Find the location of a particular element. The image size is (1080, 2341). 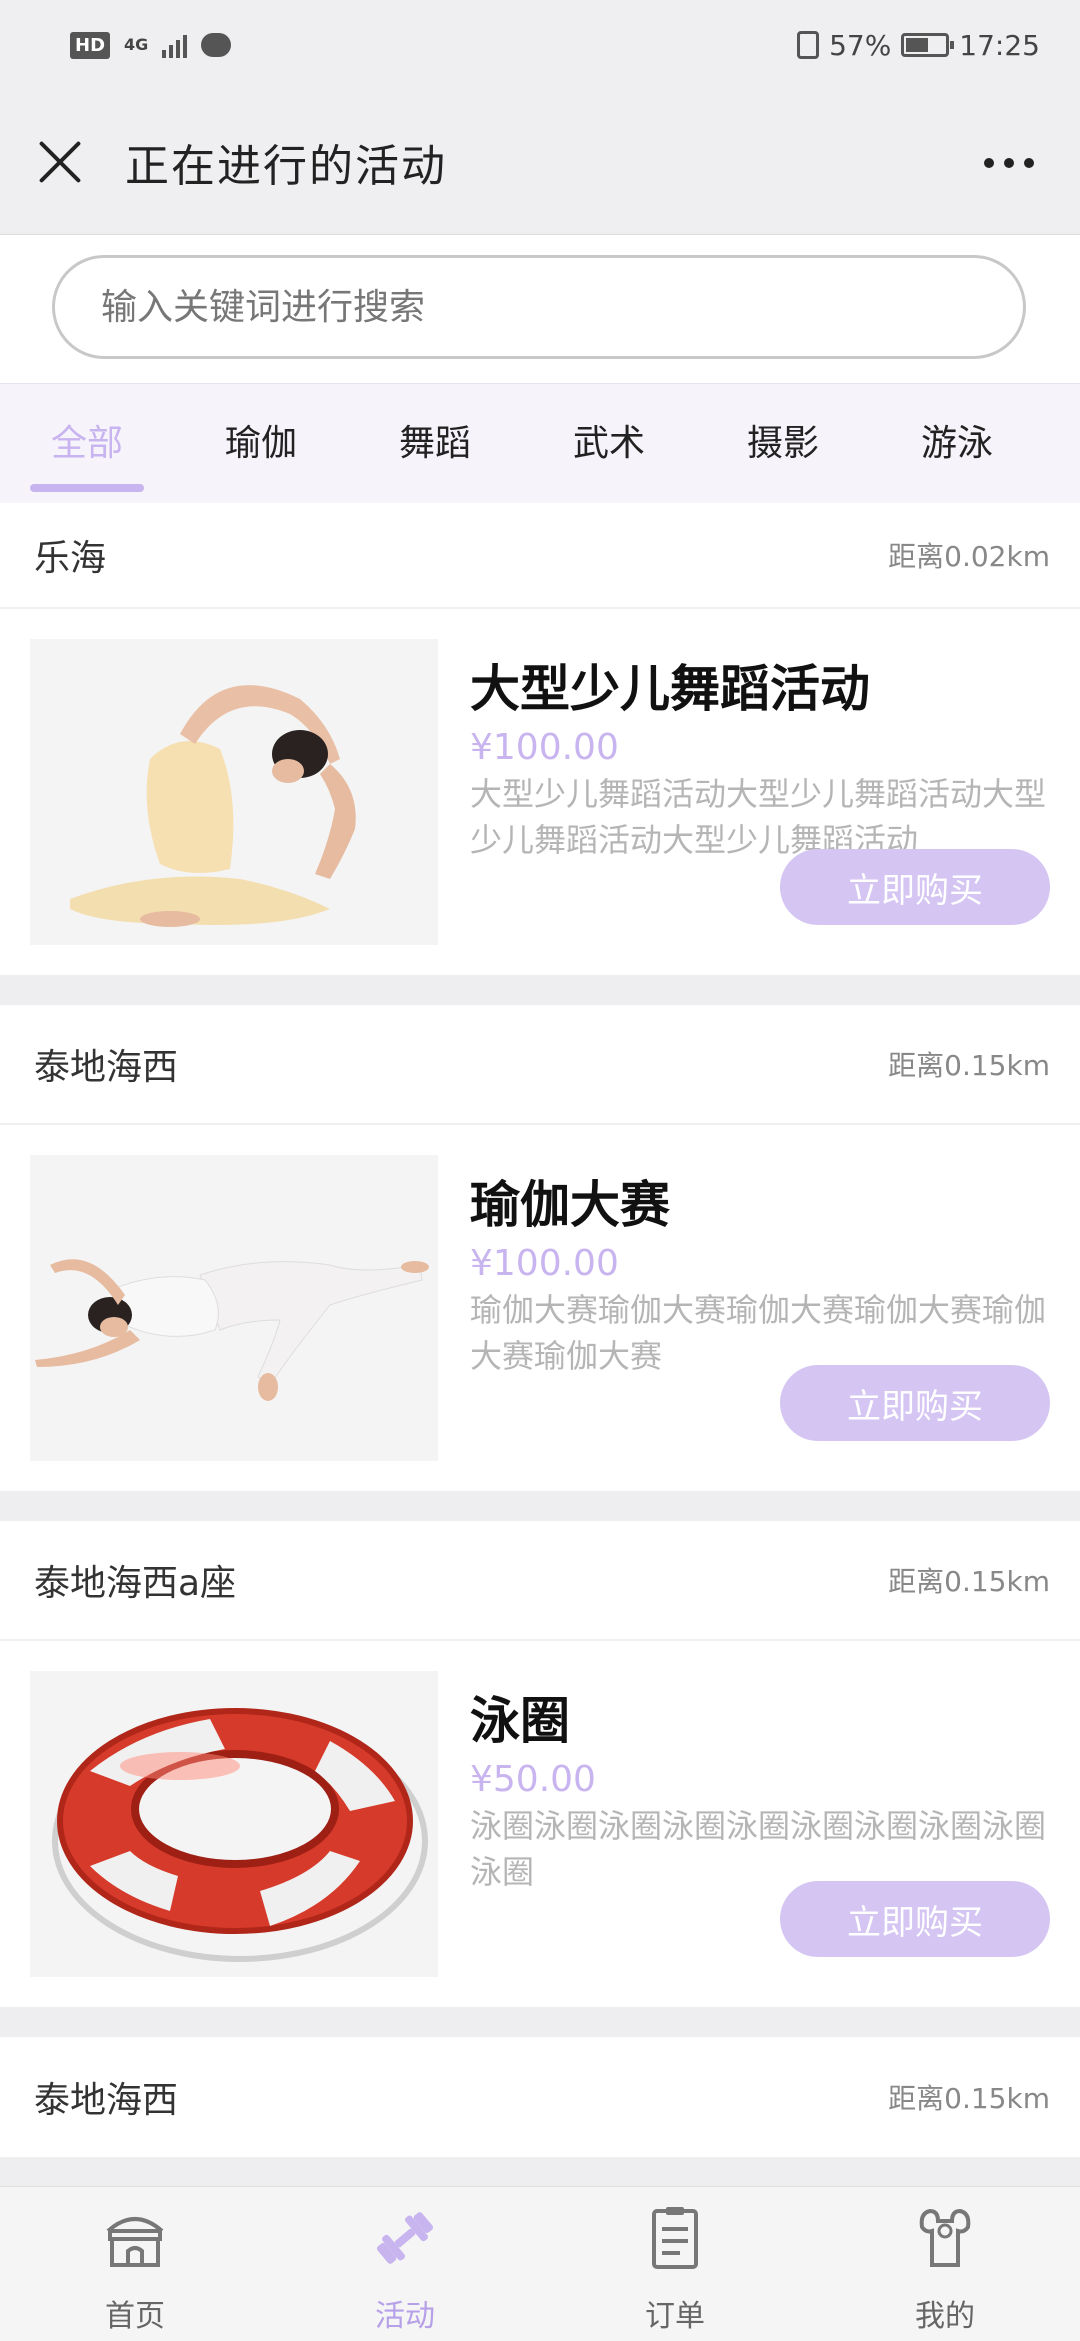

search-bar is located at coordinates (540, 309).